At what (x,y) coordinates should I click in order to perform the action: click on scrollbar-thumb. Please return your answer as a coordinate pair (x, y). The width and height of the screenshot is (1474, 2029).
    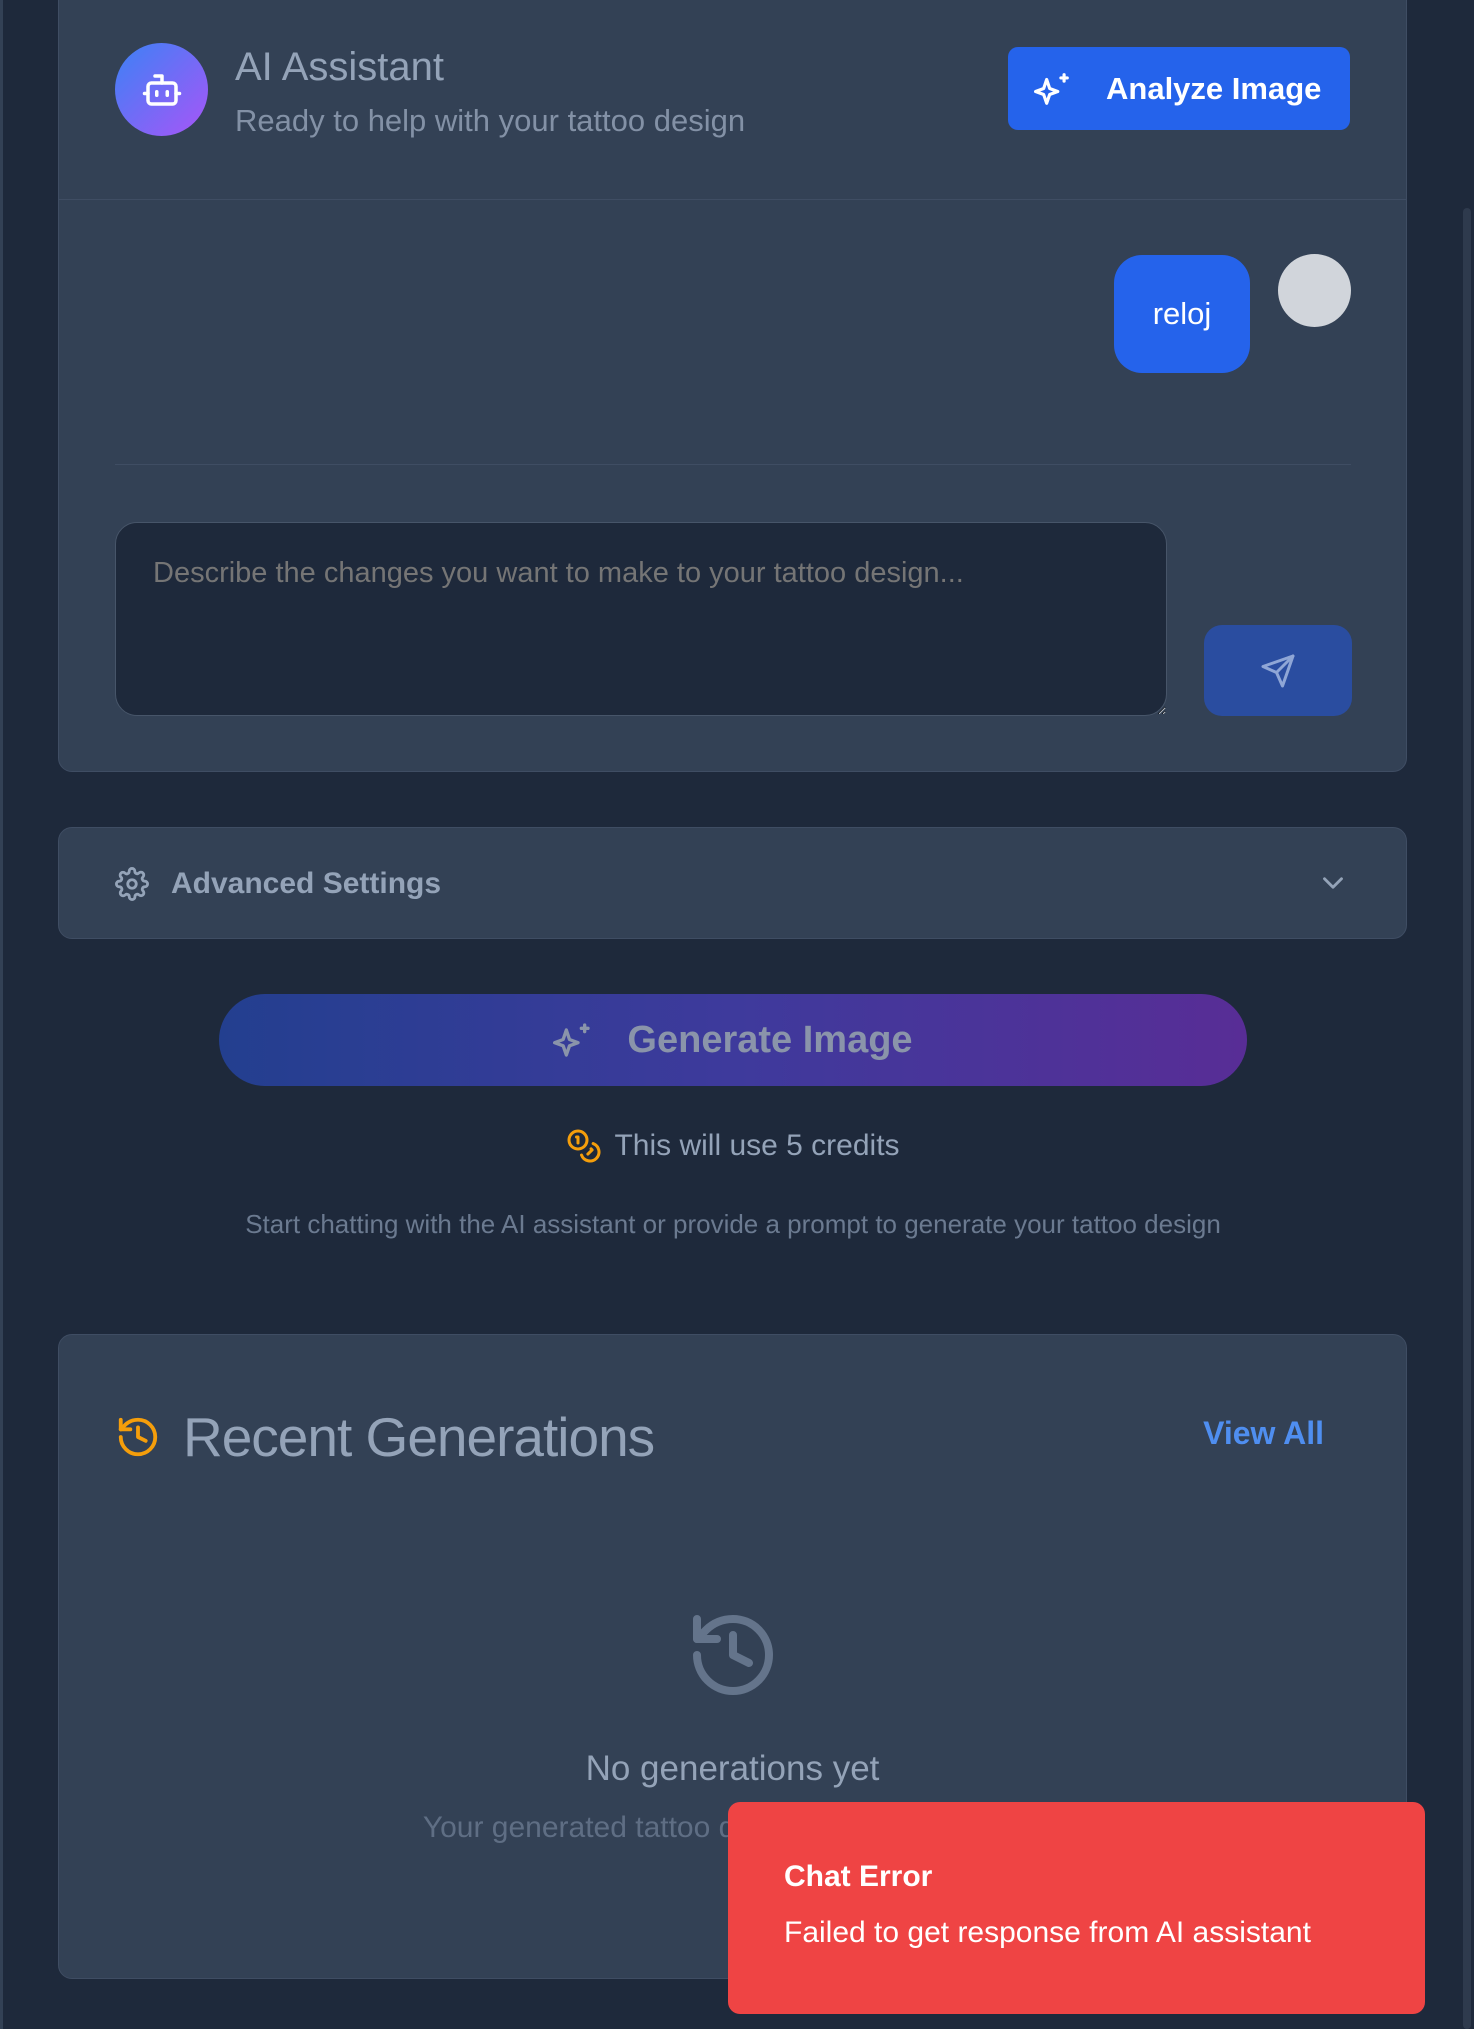
    Looking at the image, I should click on (1467, 1118).